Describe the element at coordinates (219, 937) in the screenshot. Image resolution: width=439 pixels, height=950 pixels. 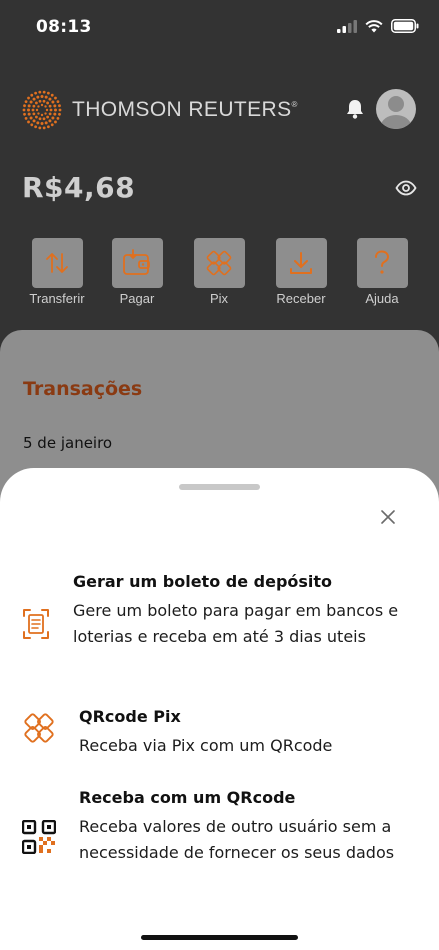
I see `home-indicator` at that location.